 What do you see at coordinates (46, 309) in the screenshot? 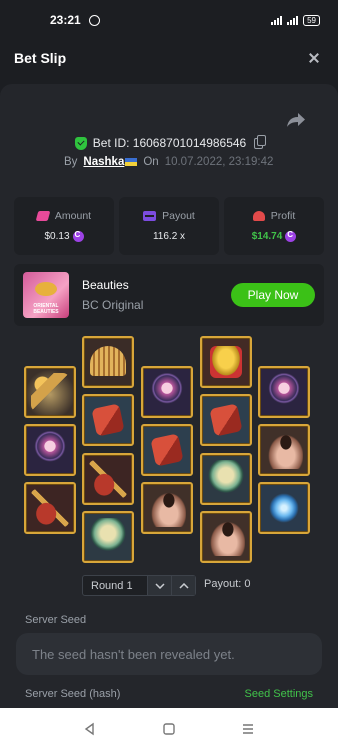
I see `thumbnail-text: ORIENTAL BEAUTIES` at bounding box center [46, 309].